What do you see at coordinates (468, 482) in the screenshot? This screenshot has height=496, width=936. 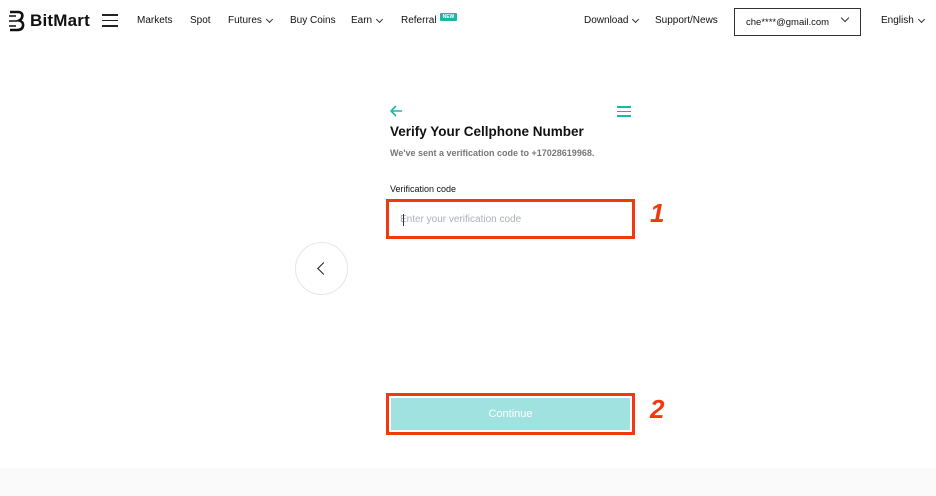 I see `footer-band` at bounding box center [468, 482].